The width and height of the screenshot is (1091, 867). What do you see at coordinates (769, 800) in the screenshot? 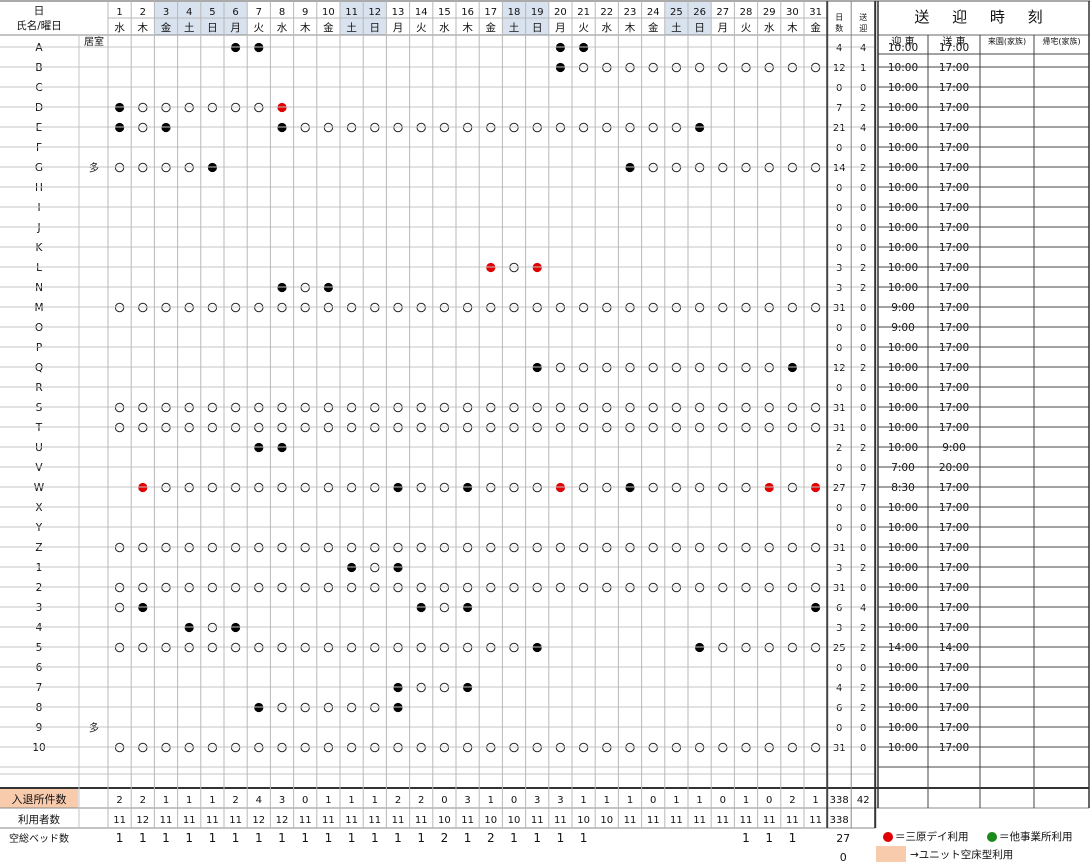
I see `moves-value: 0` at bounding box center [769, 800].